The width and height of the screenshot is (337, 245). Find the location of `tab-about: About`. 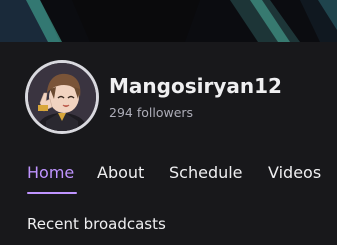

tab-about: About is located at coordinates (120, 173).